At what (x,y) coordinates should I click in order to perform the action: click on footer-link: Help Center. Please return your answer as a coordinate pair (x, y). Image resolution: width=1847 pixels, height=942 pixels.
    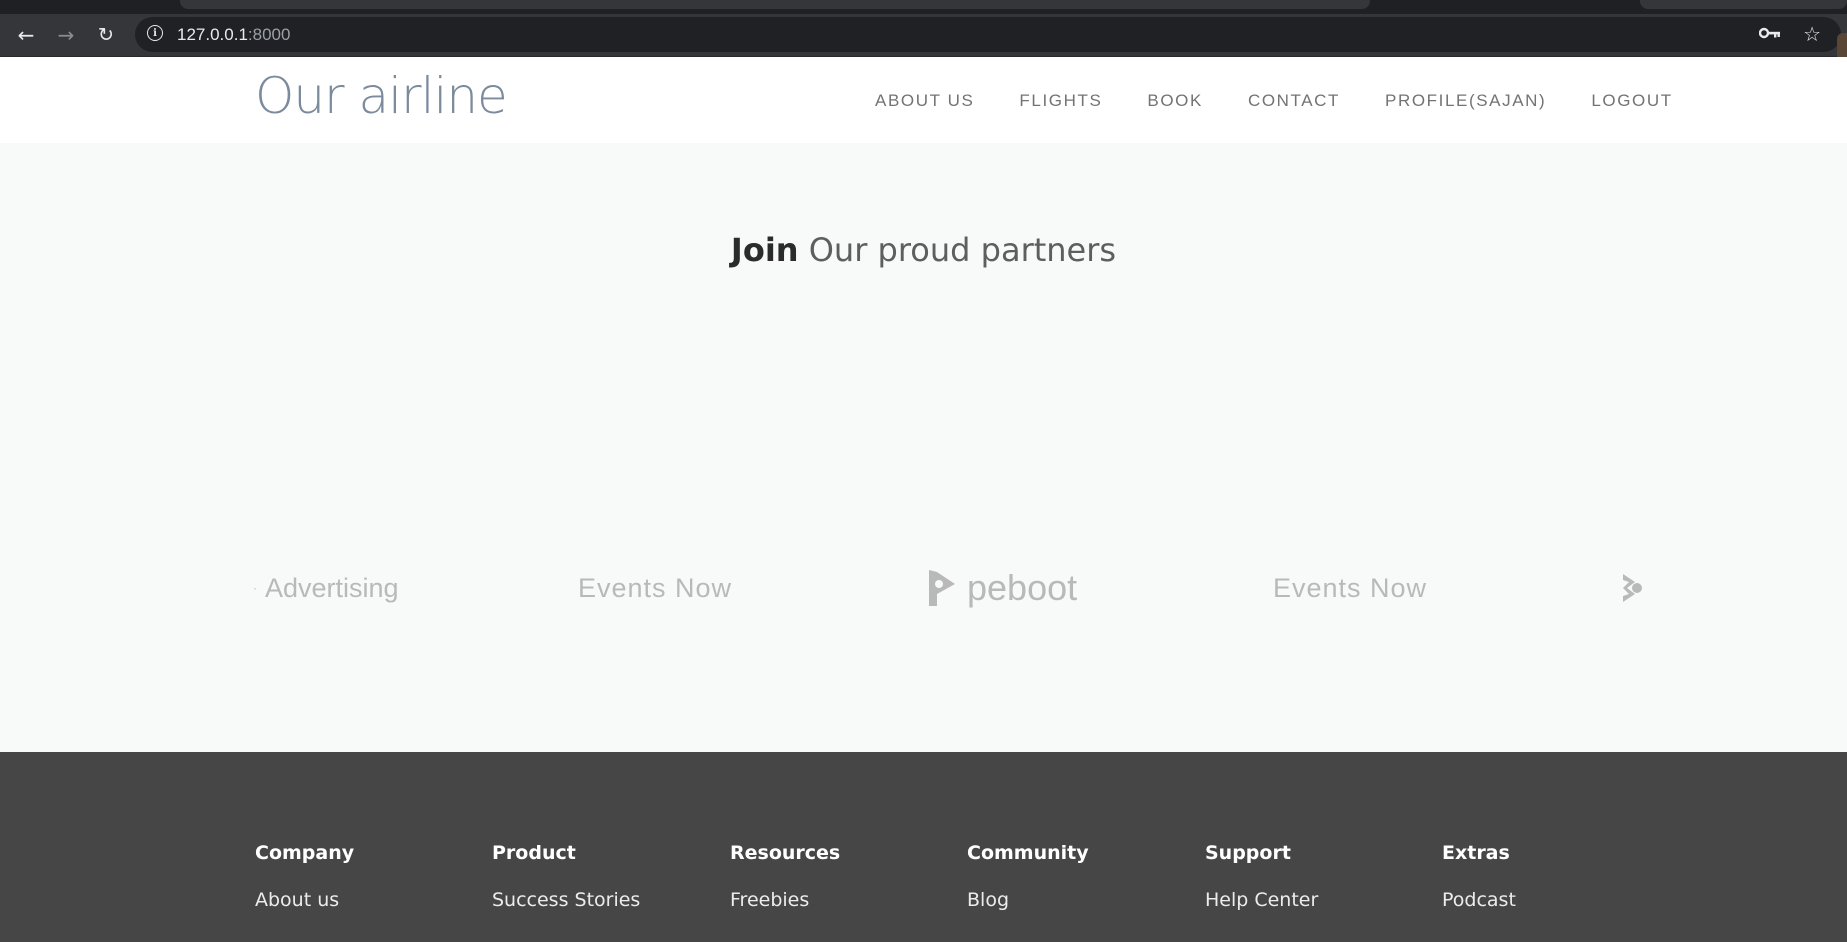
    Looking at the image, I should click on (1261, 900).